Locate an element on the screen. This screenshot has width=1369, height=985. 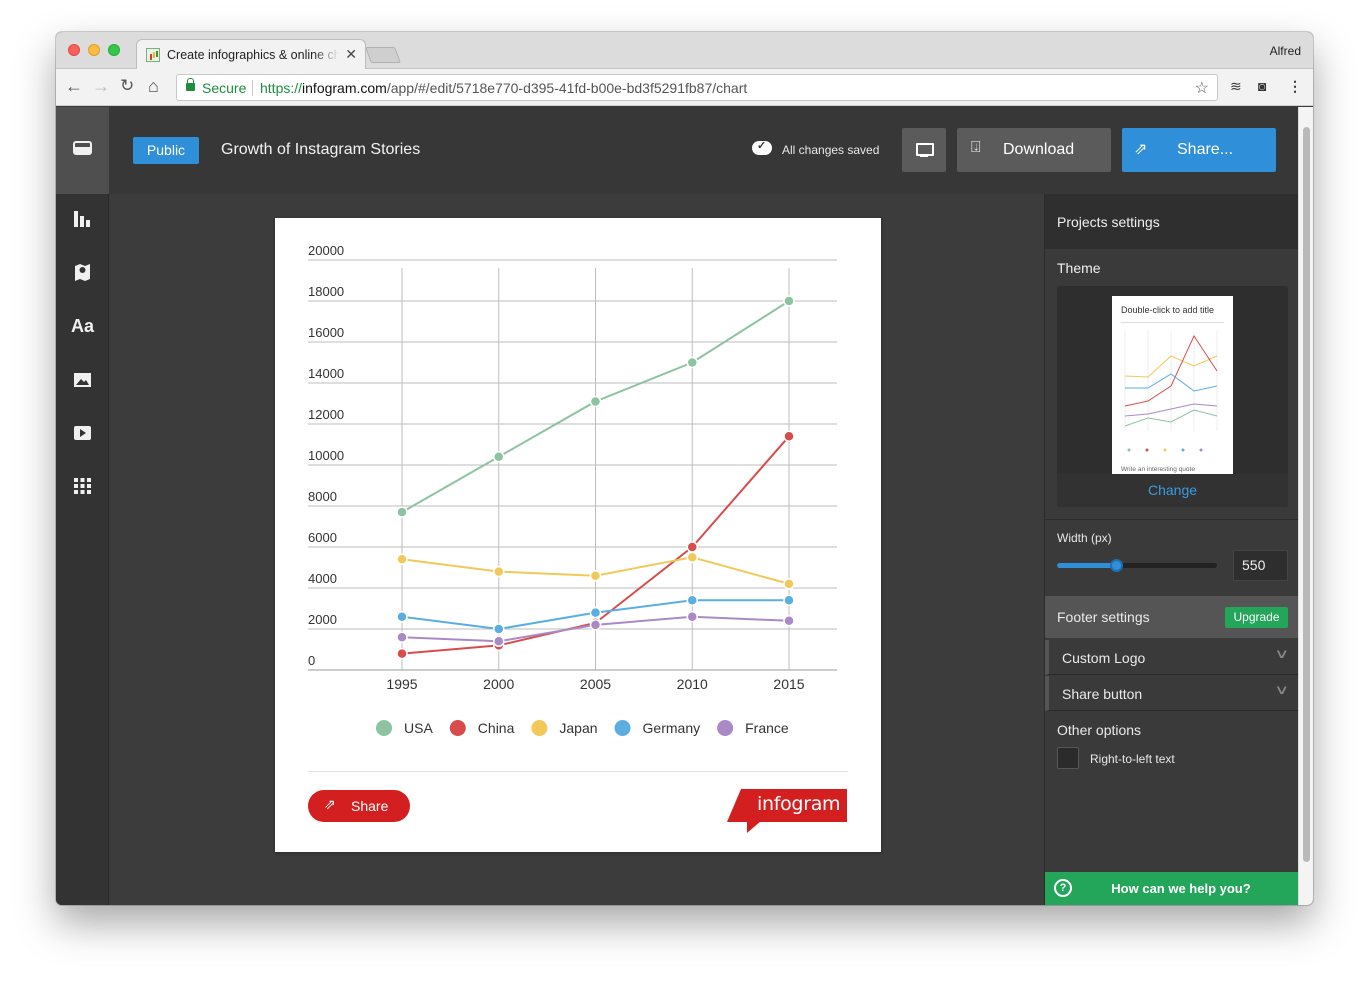
y-tick-label: 12000 is located at coordinates (326, 414).